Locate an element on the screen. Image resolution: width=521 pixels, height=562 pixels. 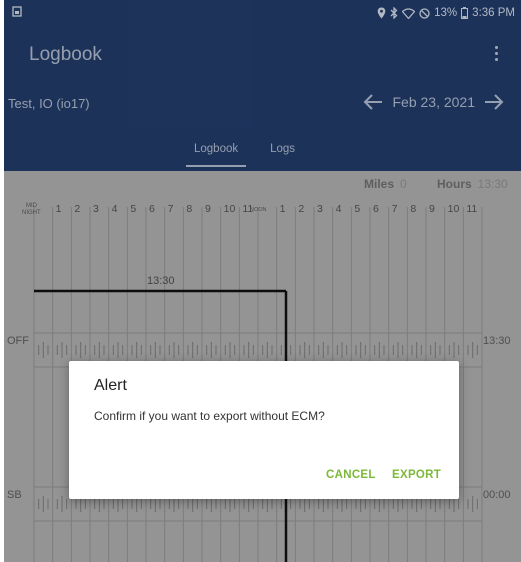
cancel-button: CANCEL is located at coordinates (351, 475).